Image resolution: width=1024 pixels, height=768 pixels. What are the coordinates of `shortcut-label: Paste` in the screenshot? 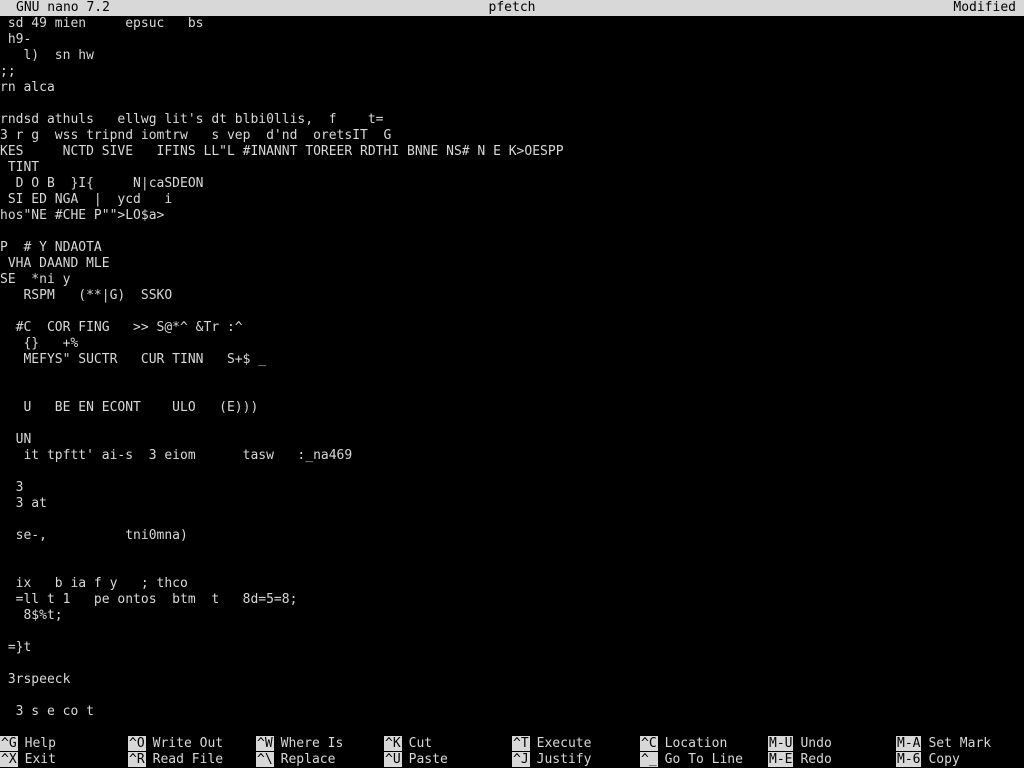 It's located at (428, 759).